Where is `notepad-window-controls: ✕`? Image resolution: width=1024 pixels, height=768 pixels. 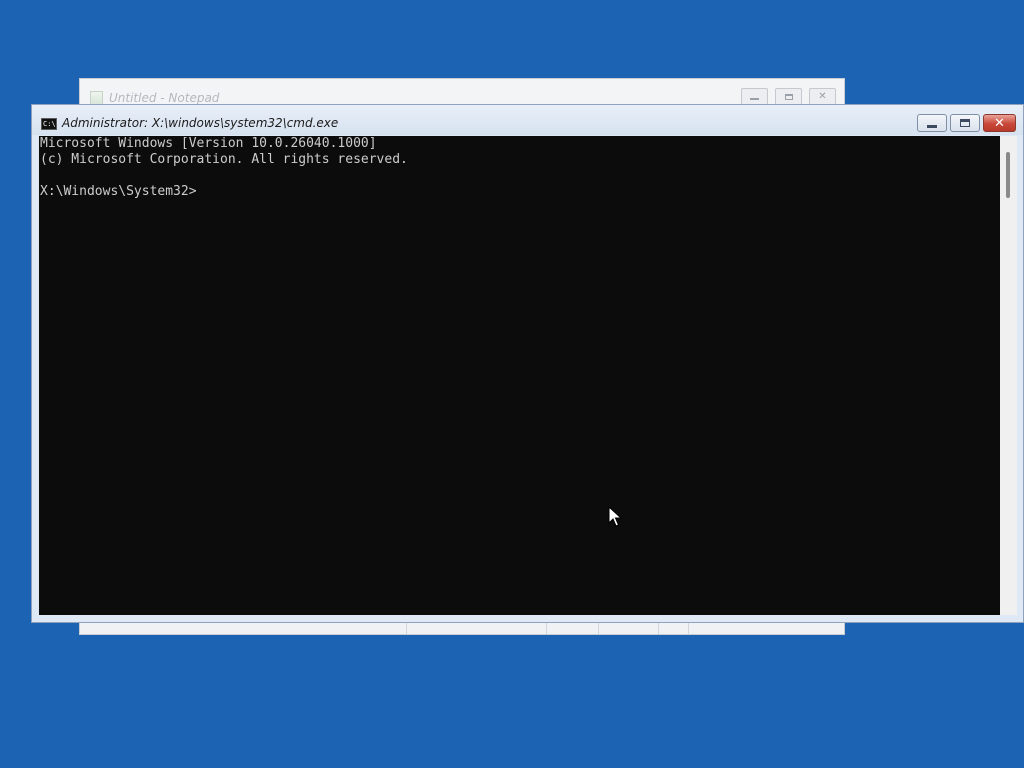
notepad-window-controls: ✕ is located at coordinates (785, 96).